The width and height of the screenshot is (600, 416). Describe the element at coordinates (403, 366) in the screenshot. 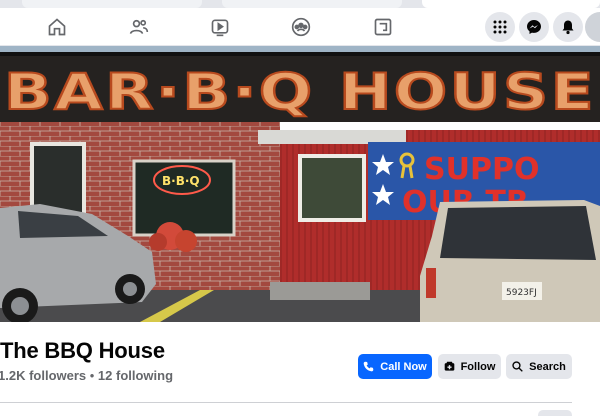

I see `call-now-label: Call Now` at that location.